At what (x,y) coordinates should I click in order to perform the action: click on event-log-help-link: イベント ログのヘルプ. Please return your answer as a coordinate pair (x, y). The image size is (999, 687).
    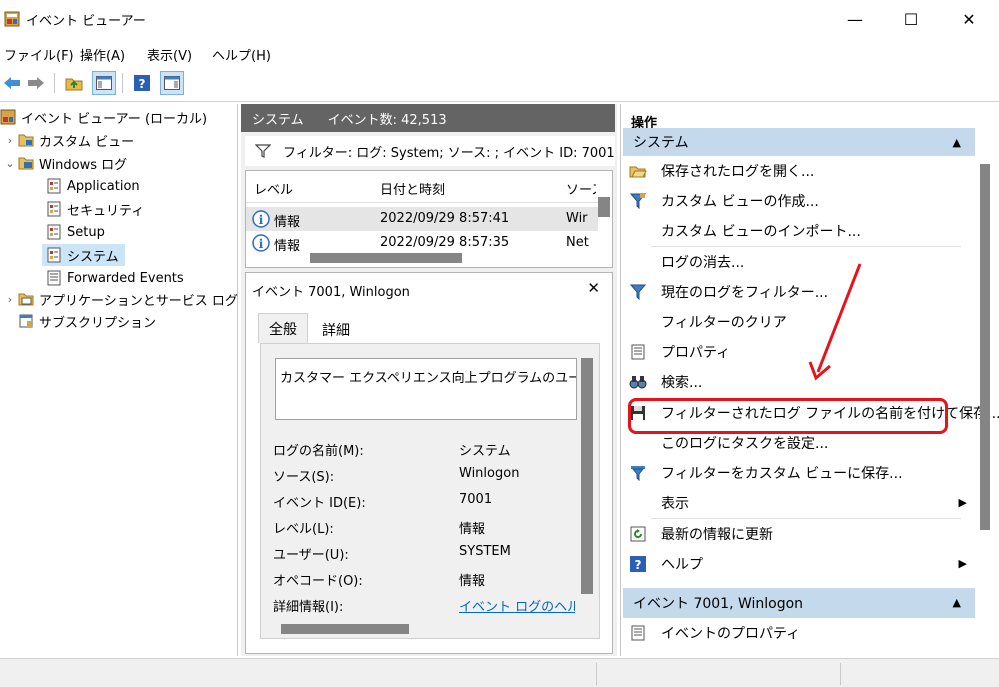
    Looking at the image, I should click on (517, 605).